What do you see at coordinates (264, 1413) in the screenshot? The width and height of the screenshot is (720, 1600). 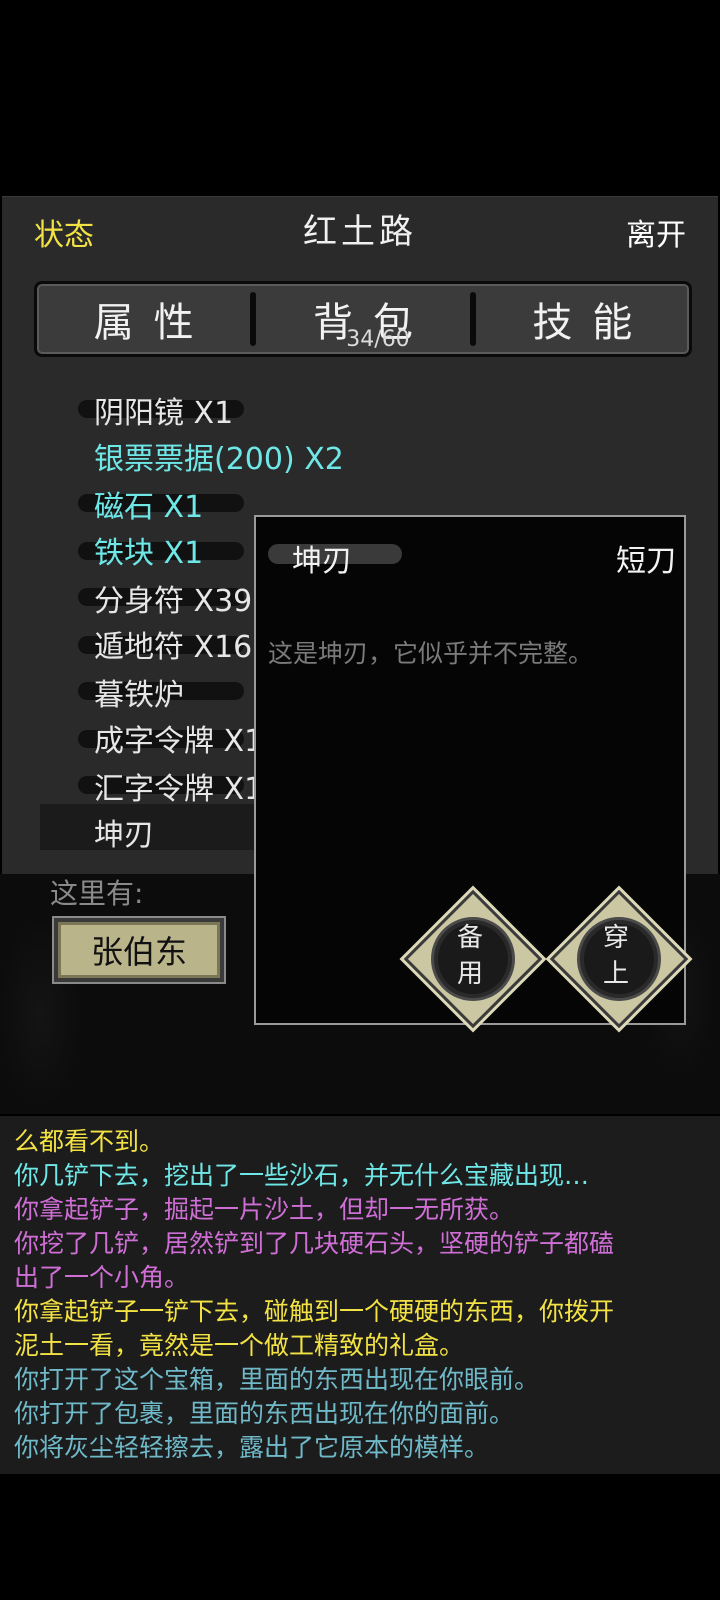 I see `log-line: 你打开了包裹，里面的东西出现在你的面前。` at bounding box center [264, 1413].